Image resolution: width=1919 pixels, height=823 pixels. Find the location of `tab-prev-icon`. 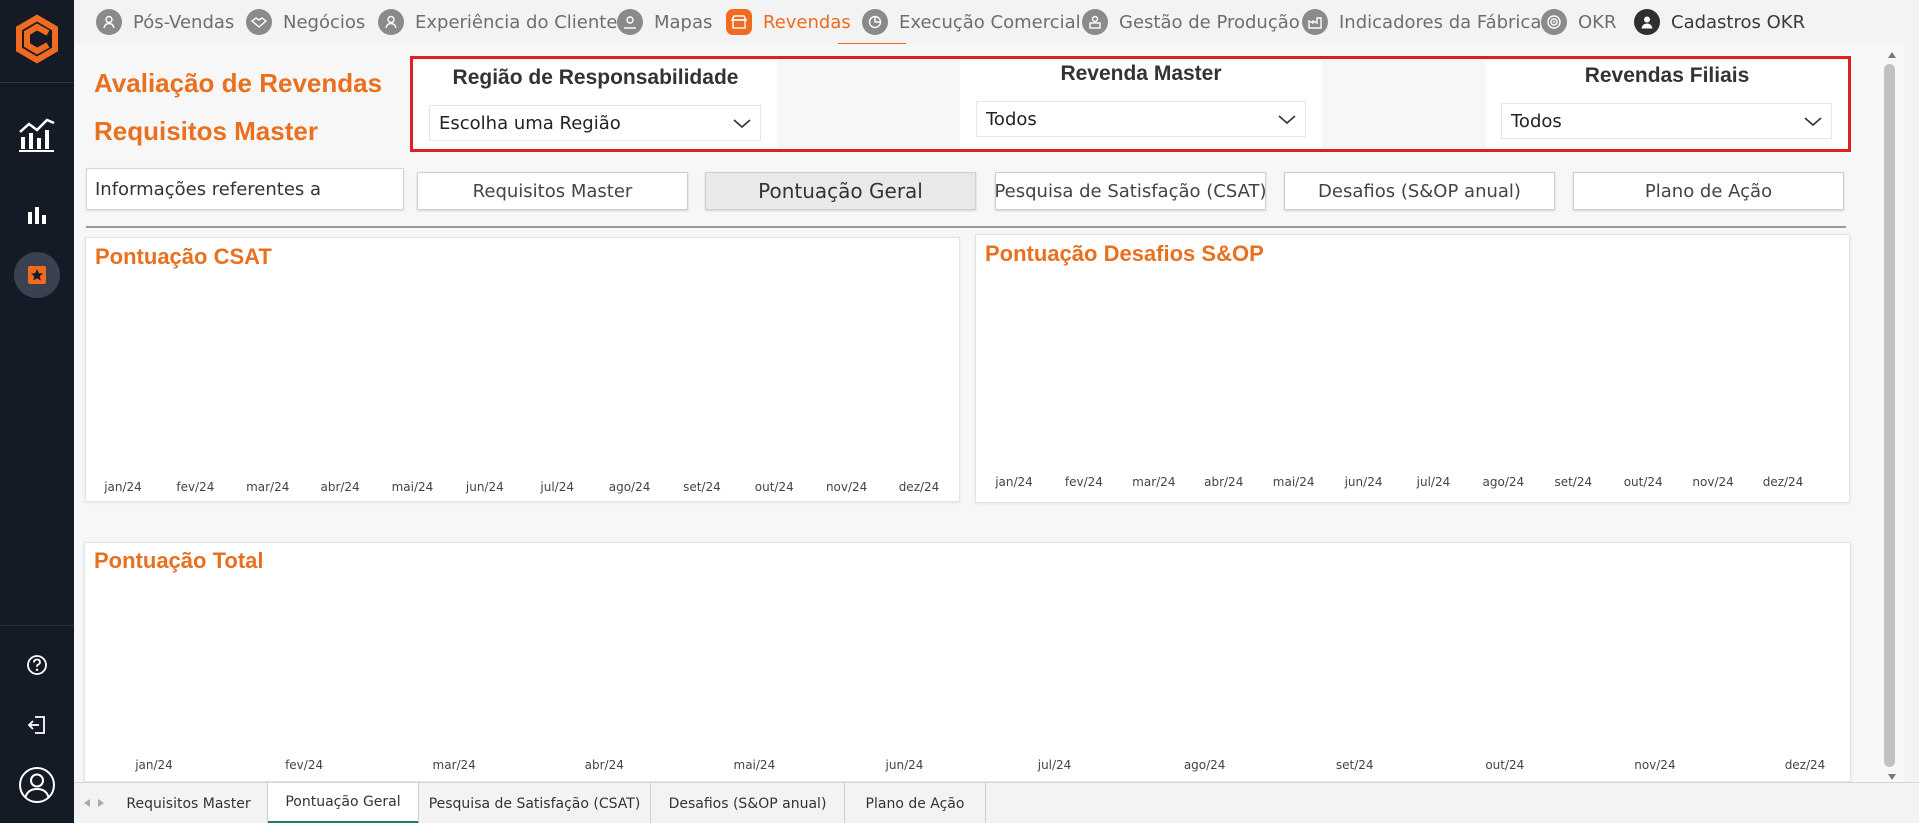

tab-prev-icon is located at coordinates (87, 803).